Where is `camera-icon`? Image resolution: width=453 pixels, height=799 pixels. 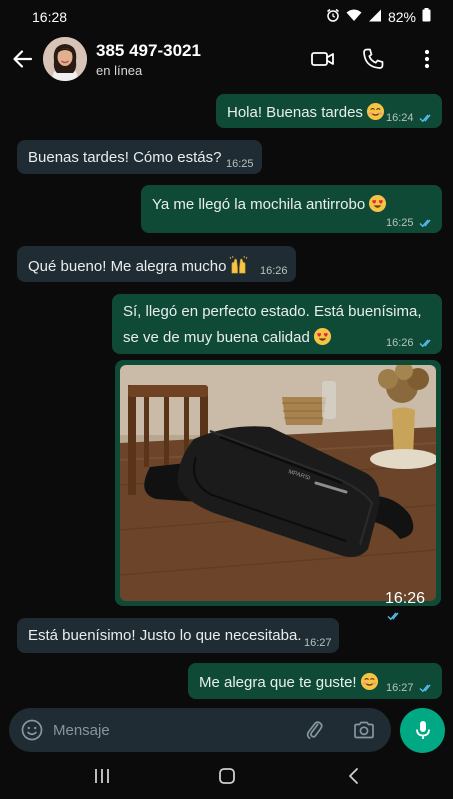
camera-icon is located at coordinates (364, 732).